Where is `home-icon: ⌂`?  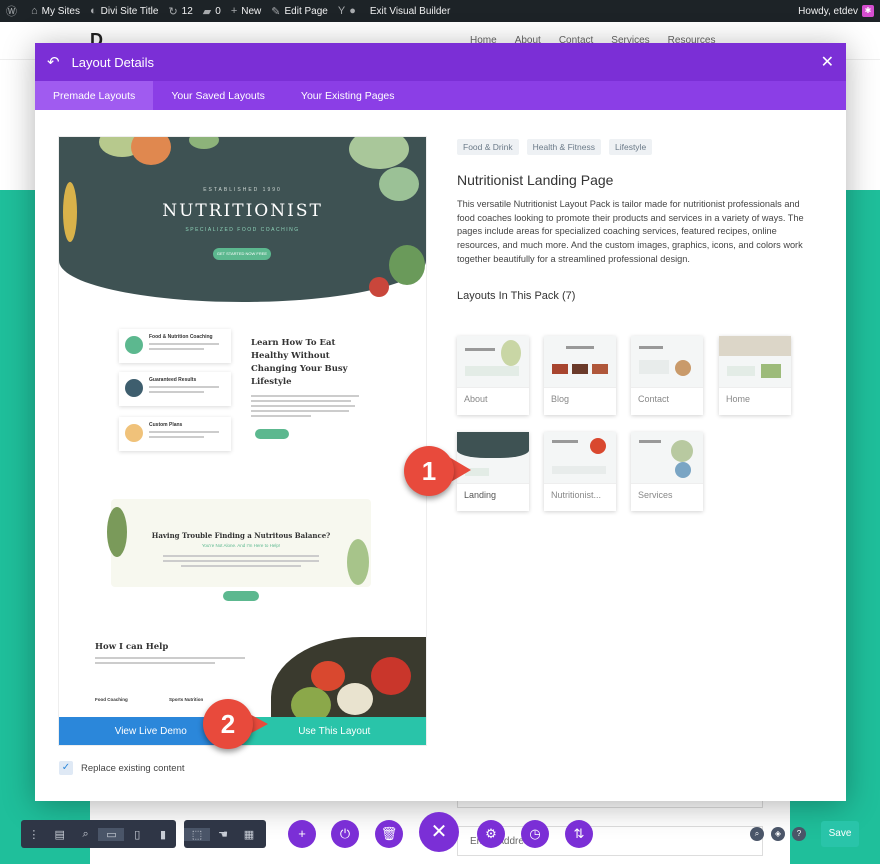
home-icon: ⌂ is located at coordinates (34, 11).